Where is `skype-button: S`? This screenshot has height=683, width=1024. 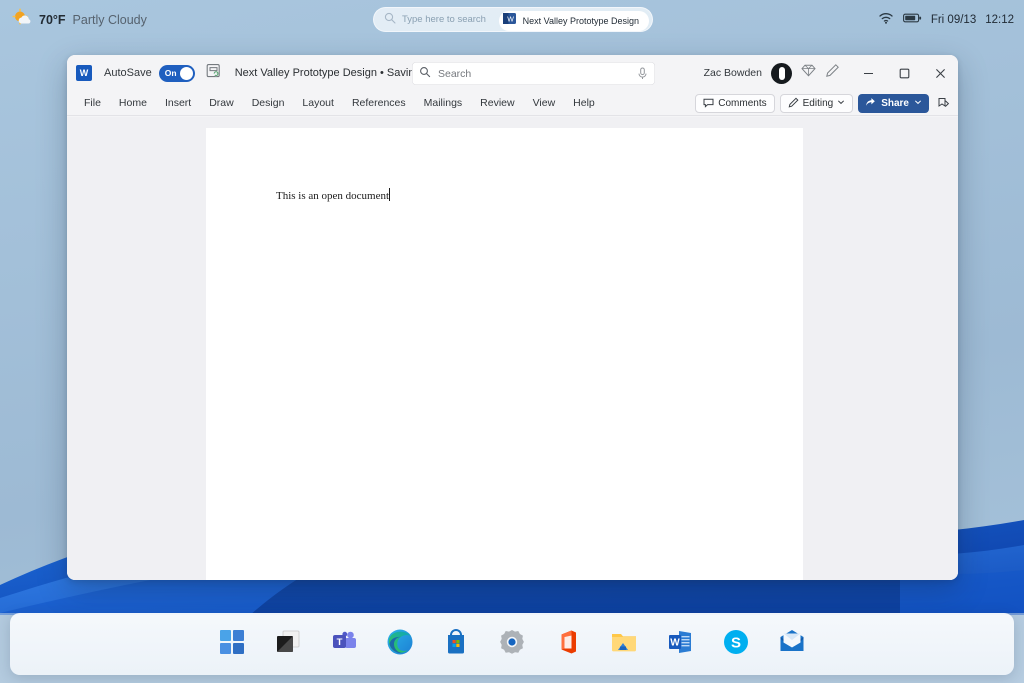 skype-button: S is located at coordinates (736, 644).